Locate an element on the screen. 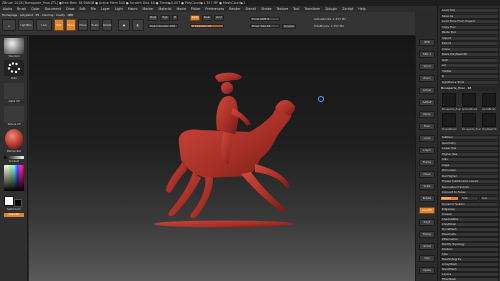  tool-thumbnail-label: SphereBrush is located at coordinates (470, 109).